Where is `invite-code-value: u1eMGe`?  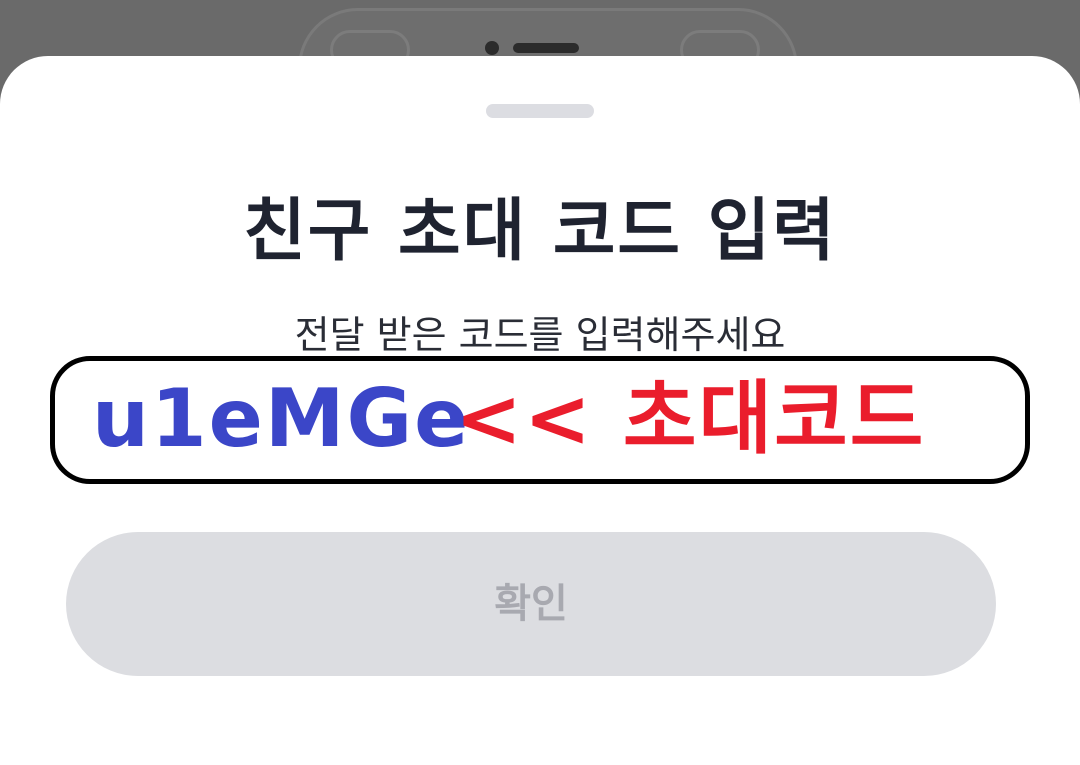
invite-code-value: u1eMGe is located at coordinates (281, 418).